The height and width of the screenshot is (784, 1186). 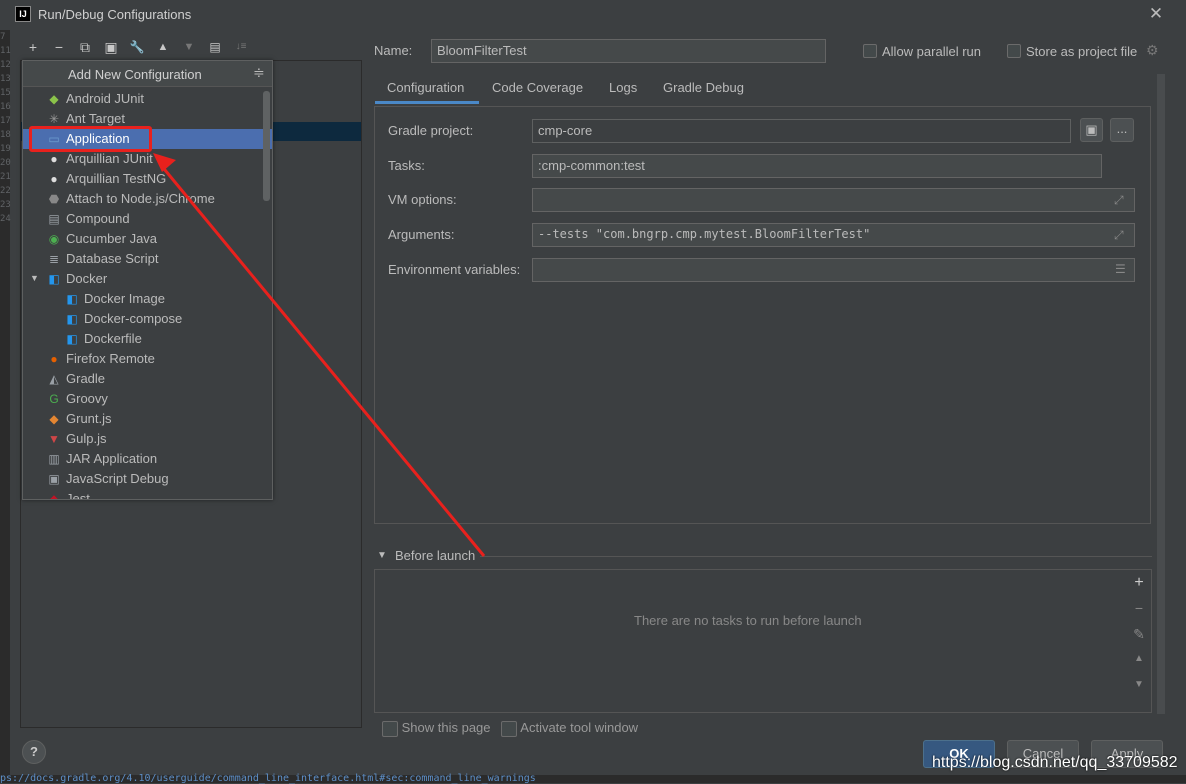 I want to click on annotation-arrow, so click(x=319, y=355).